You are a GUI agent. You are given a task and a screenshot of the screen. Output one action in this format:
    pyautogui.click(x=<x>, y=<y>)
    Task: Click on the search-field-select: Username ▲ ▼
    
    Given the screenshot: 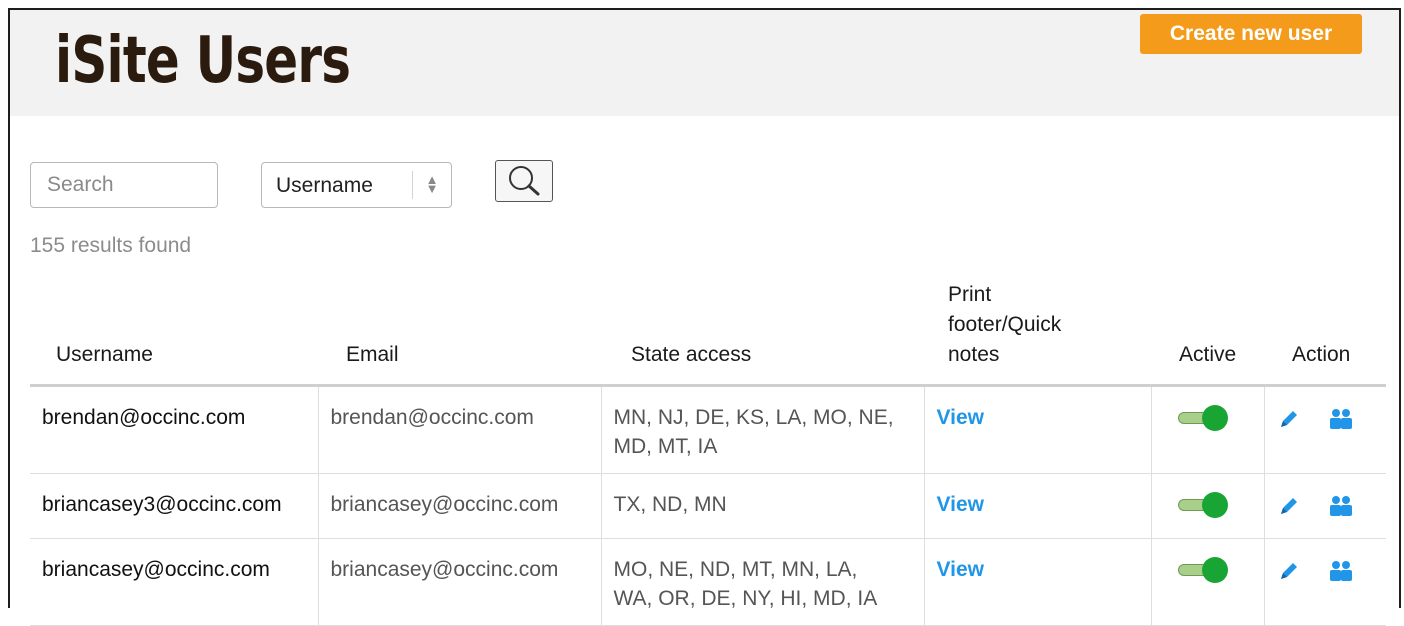 What is the action you would take?
    pyautogui.click(x=356, y=185)
    